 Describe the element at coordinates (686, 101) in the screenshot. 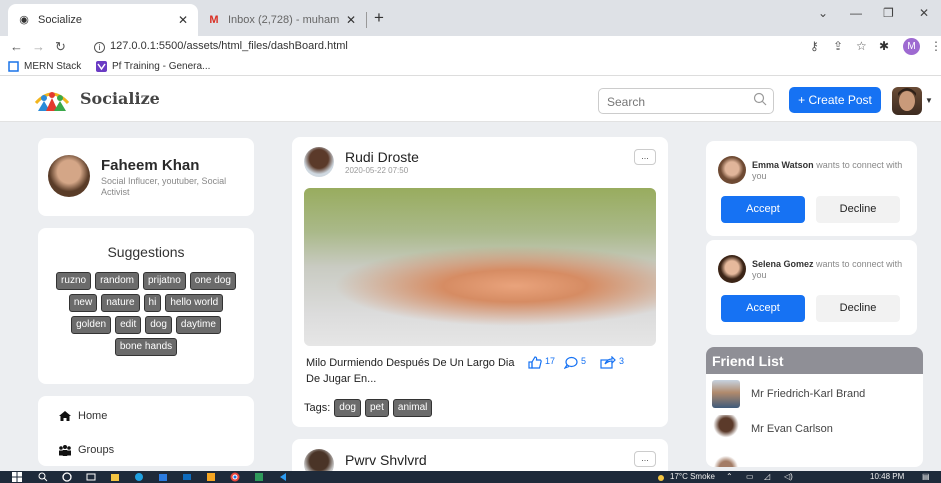

I see `search-input: Search` at that location.